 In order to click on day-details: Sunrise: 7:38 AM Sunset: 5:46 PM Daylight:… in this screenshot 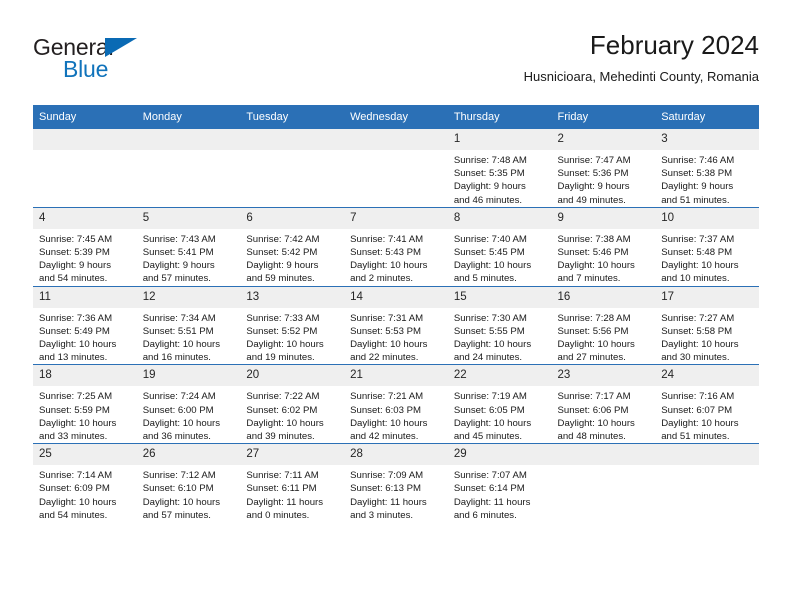, I will do `click(604, 257)`.